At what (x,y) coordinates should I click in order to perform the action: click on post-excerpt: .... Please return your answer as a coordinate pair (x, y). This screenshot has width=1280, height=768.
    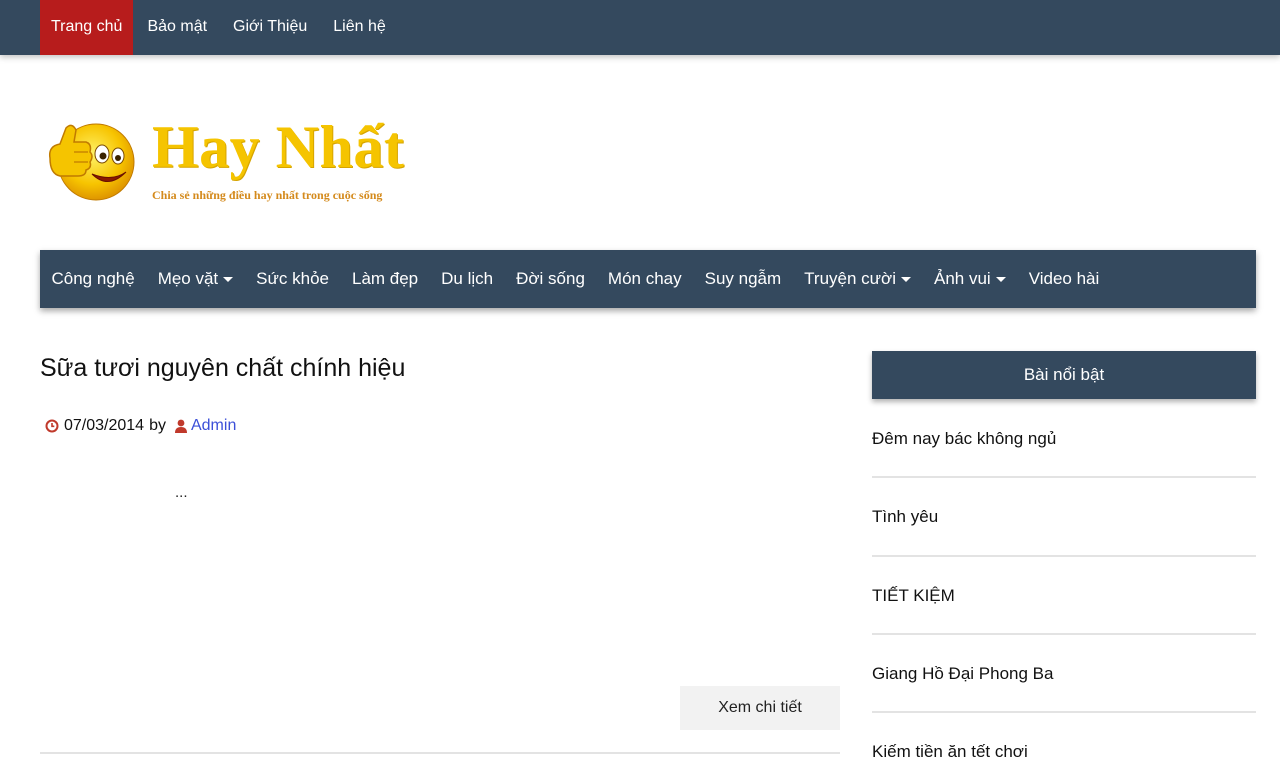
    Looking at the image, I should click on (181, 492).